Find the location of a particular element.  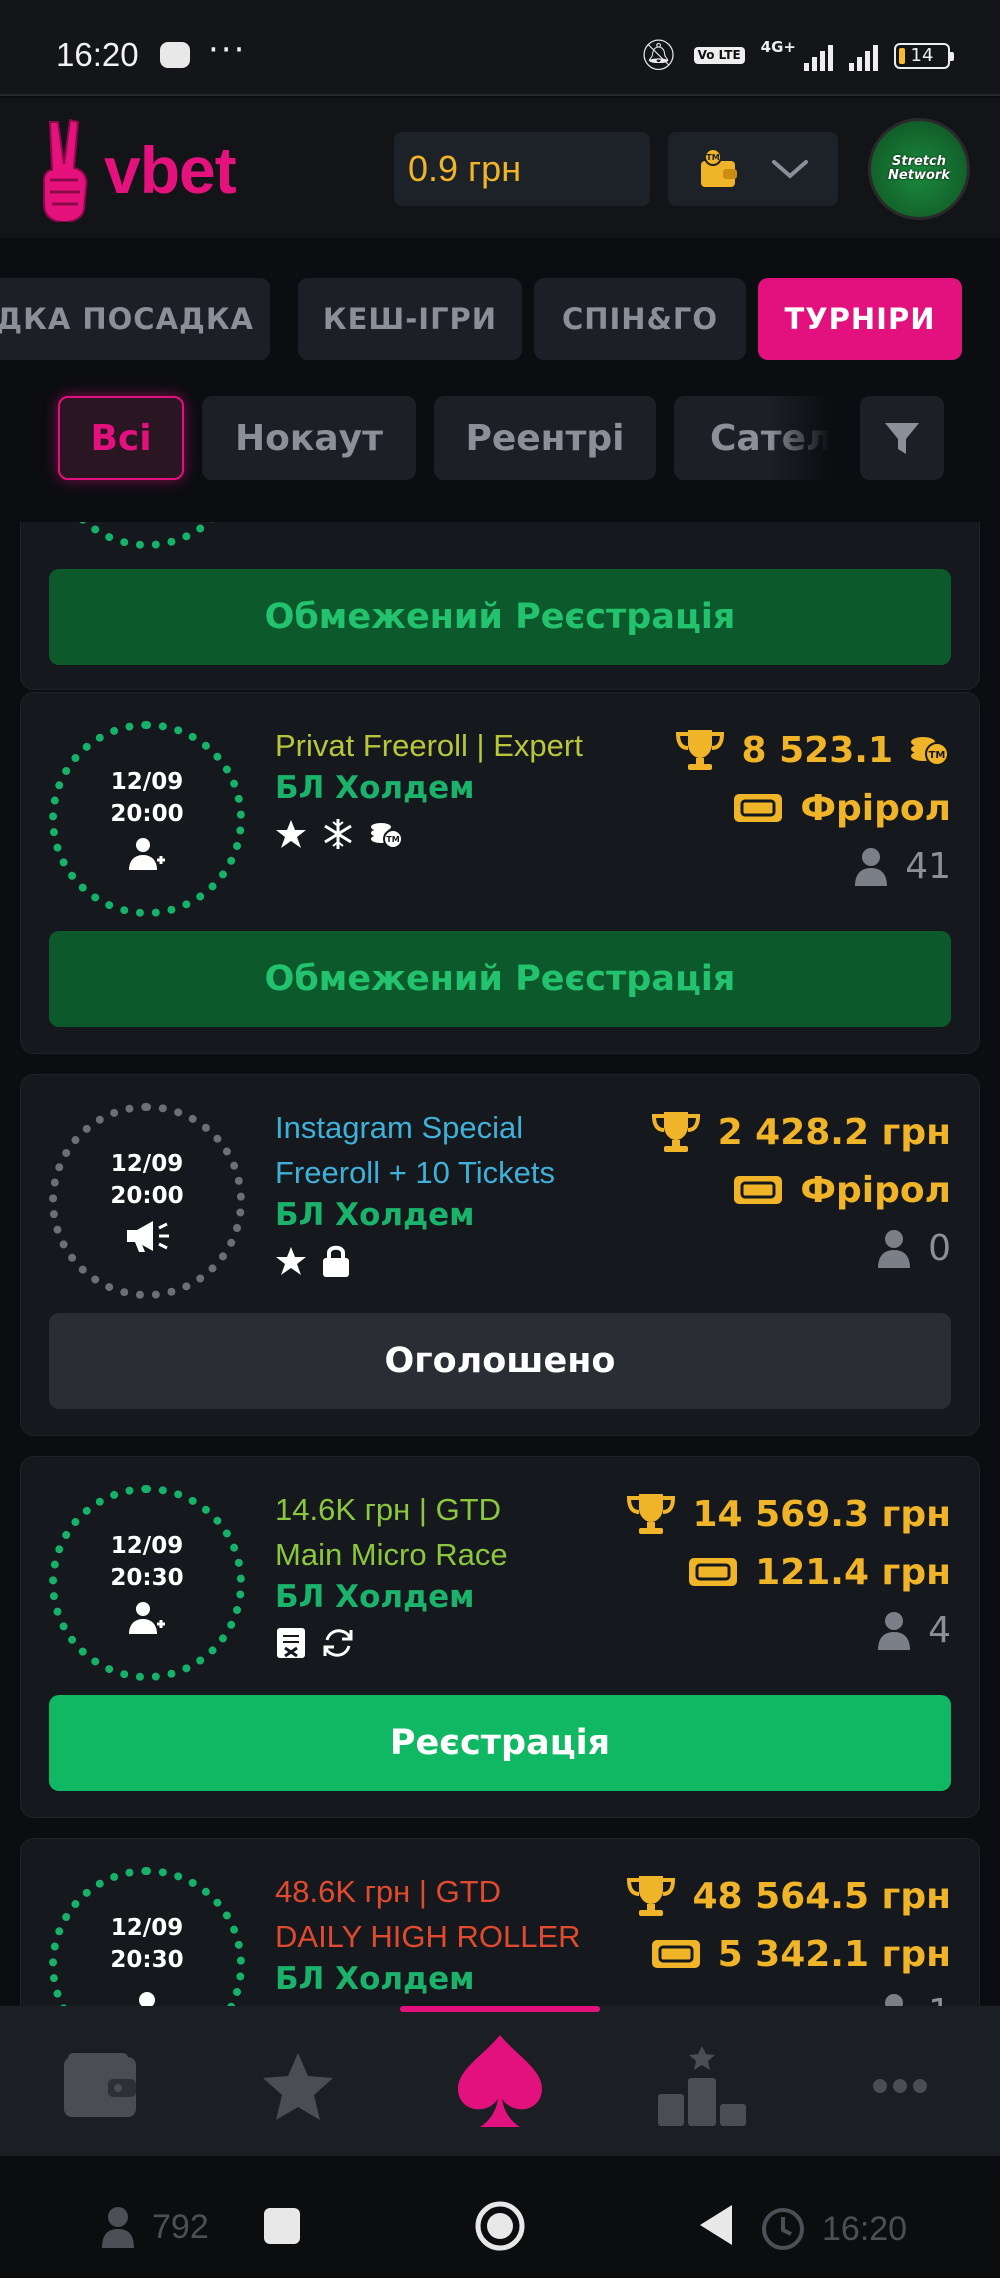

megaphone-icon is located at coordinates (147, 1236).